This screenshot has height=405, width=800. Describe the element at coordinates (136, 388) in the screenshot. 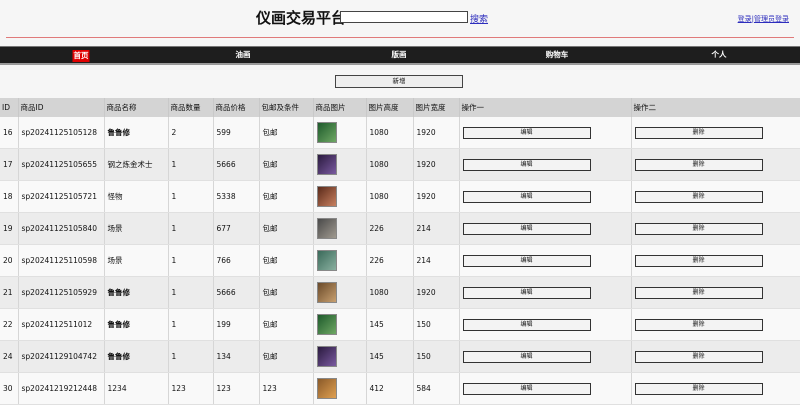

I see `cell-name: 1234` at that location.